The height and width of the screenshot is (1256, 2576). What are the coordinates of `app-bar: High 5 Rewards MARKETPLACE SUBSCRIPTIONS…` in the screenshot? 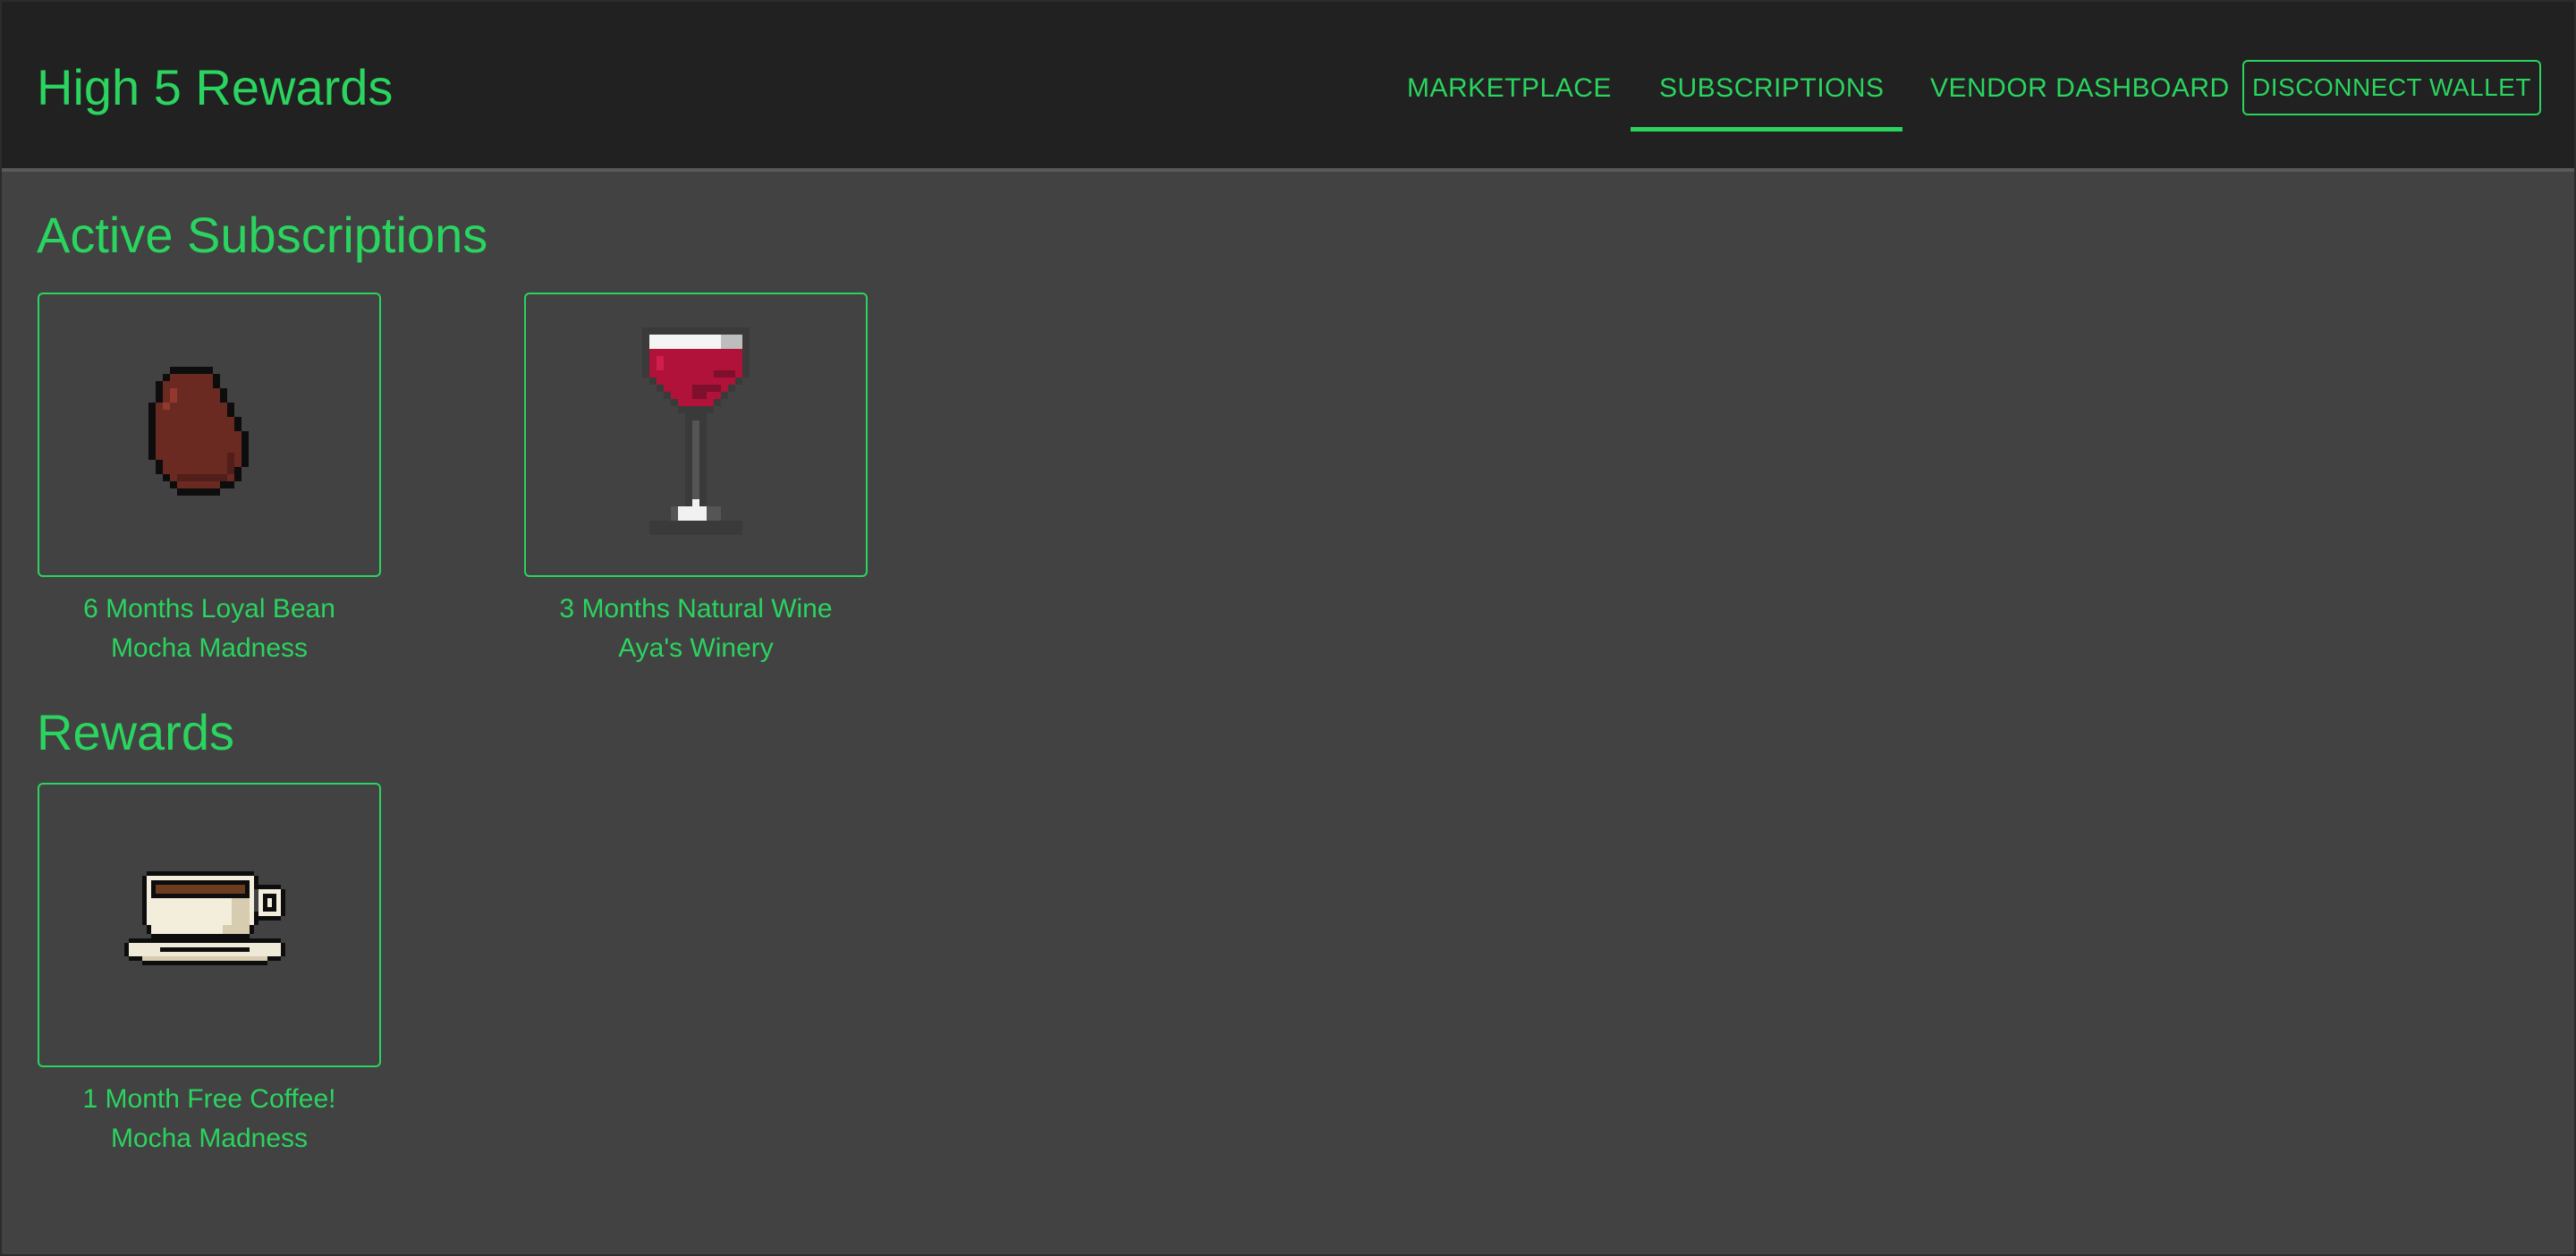 It's located at (1288, 87).